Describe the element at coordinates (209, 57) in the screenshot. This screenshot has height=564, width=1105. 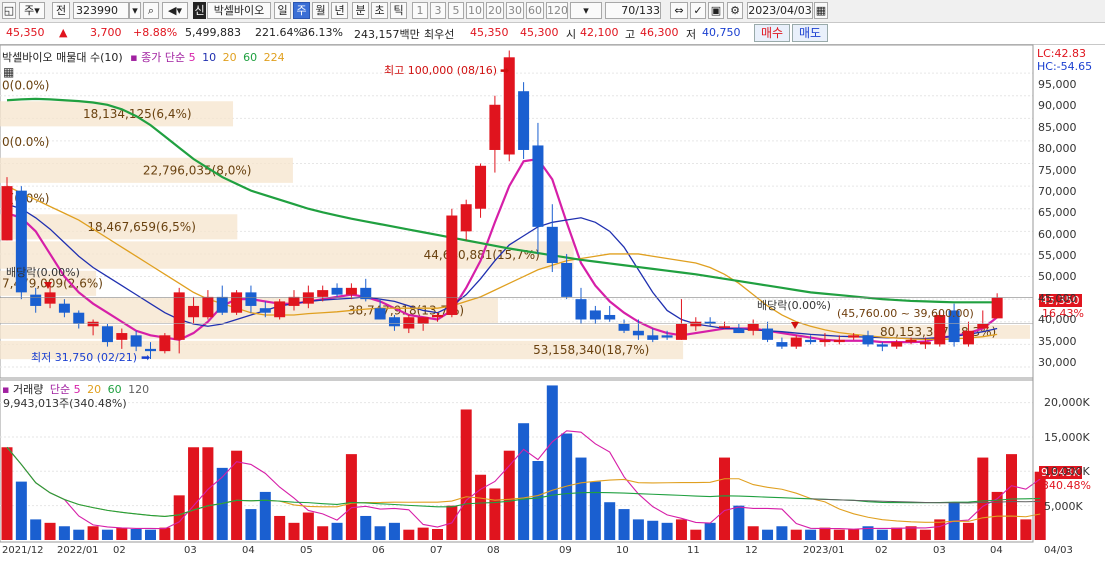
I see `ma-legend-10: 10` at that location.